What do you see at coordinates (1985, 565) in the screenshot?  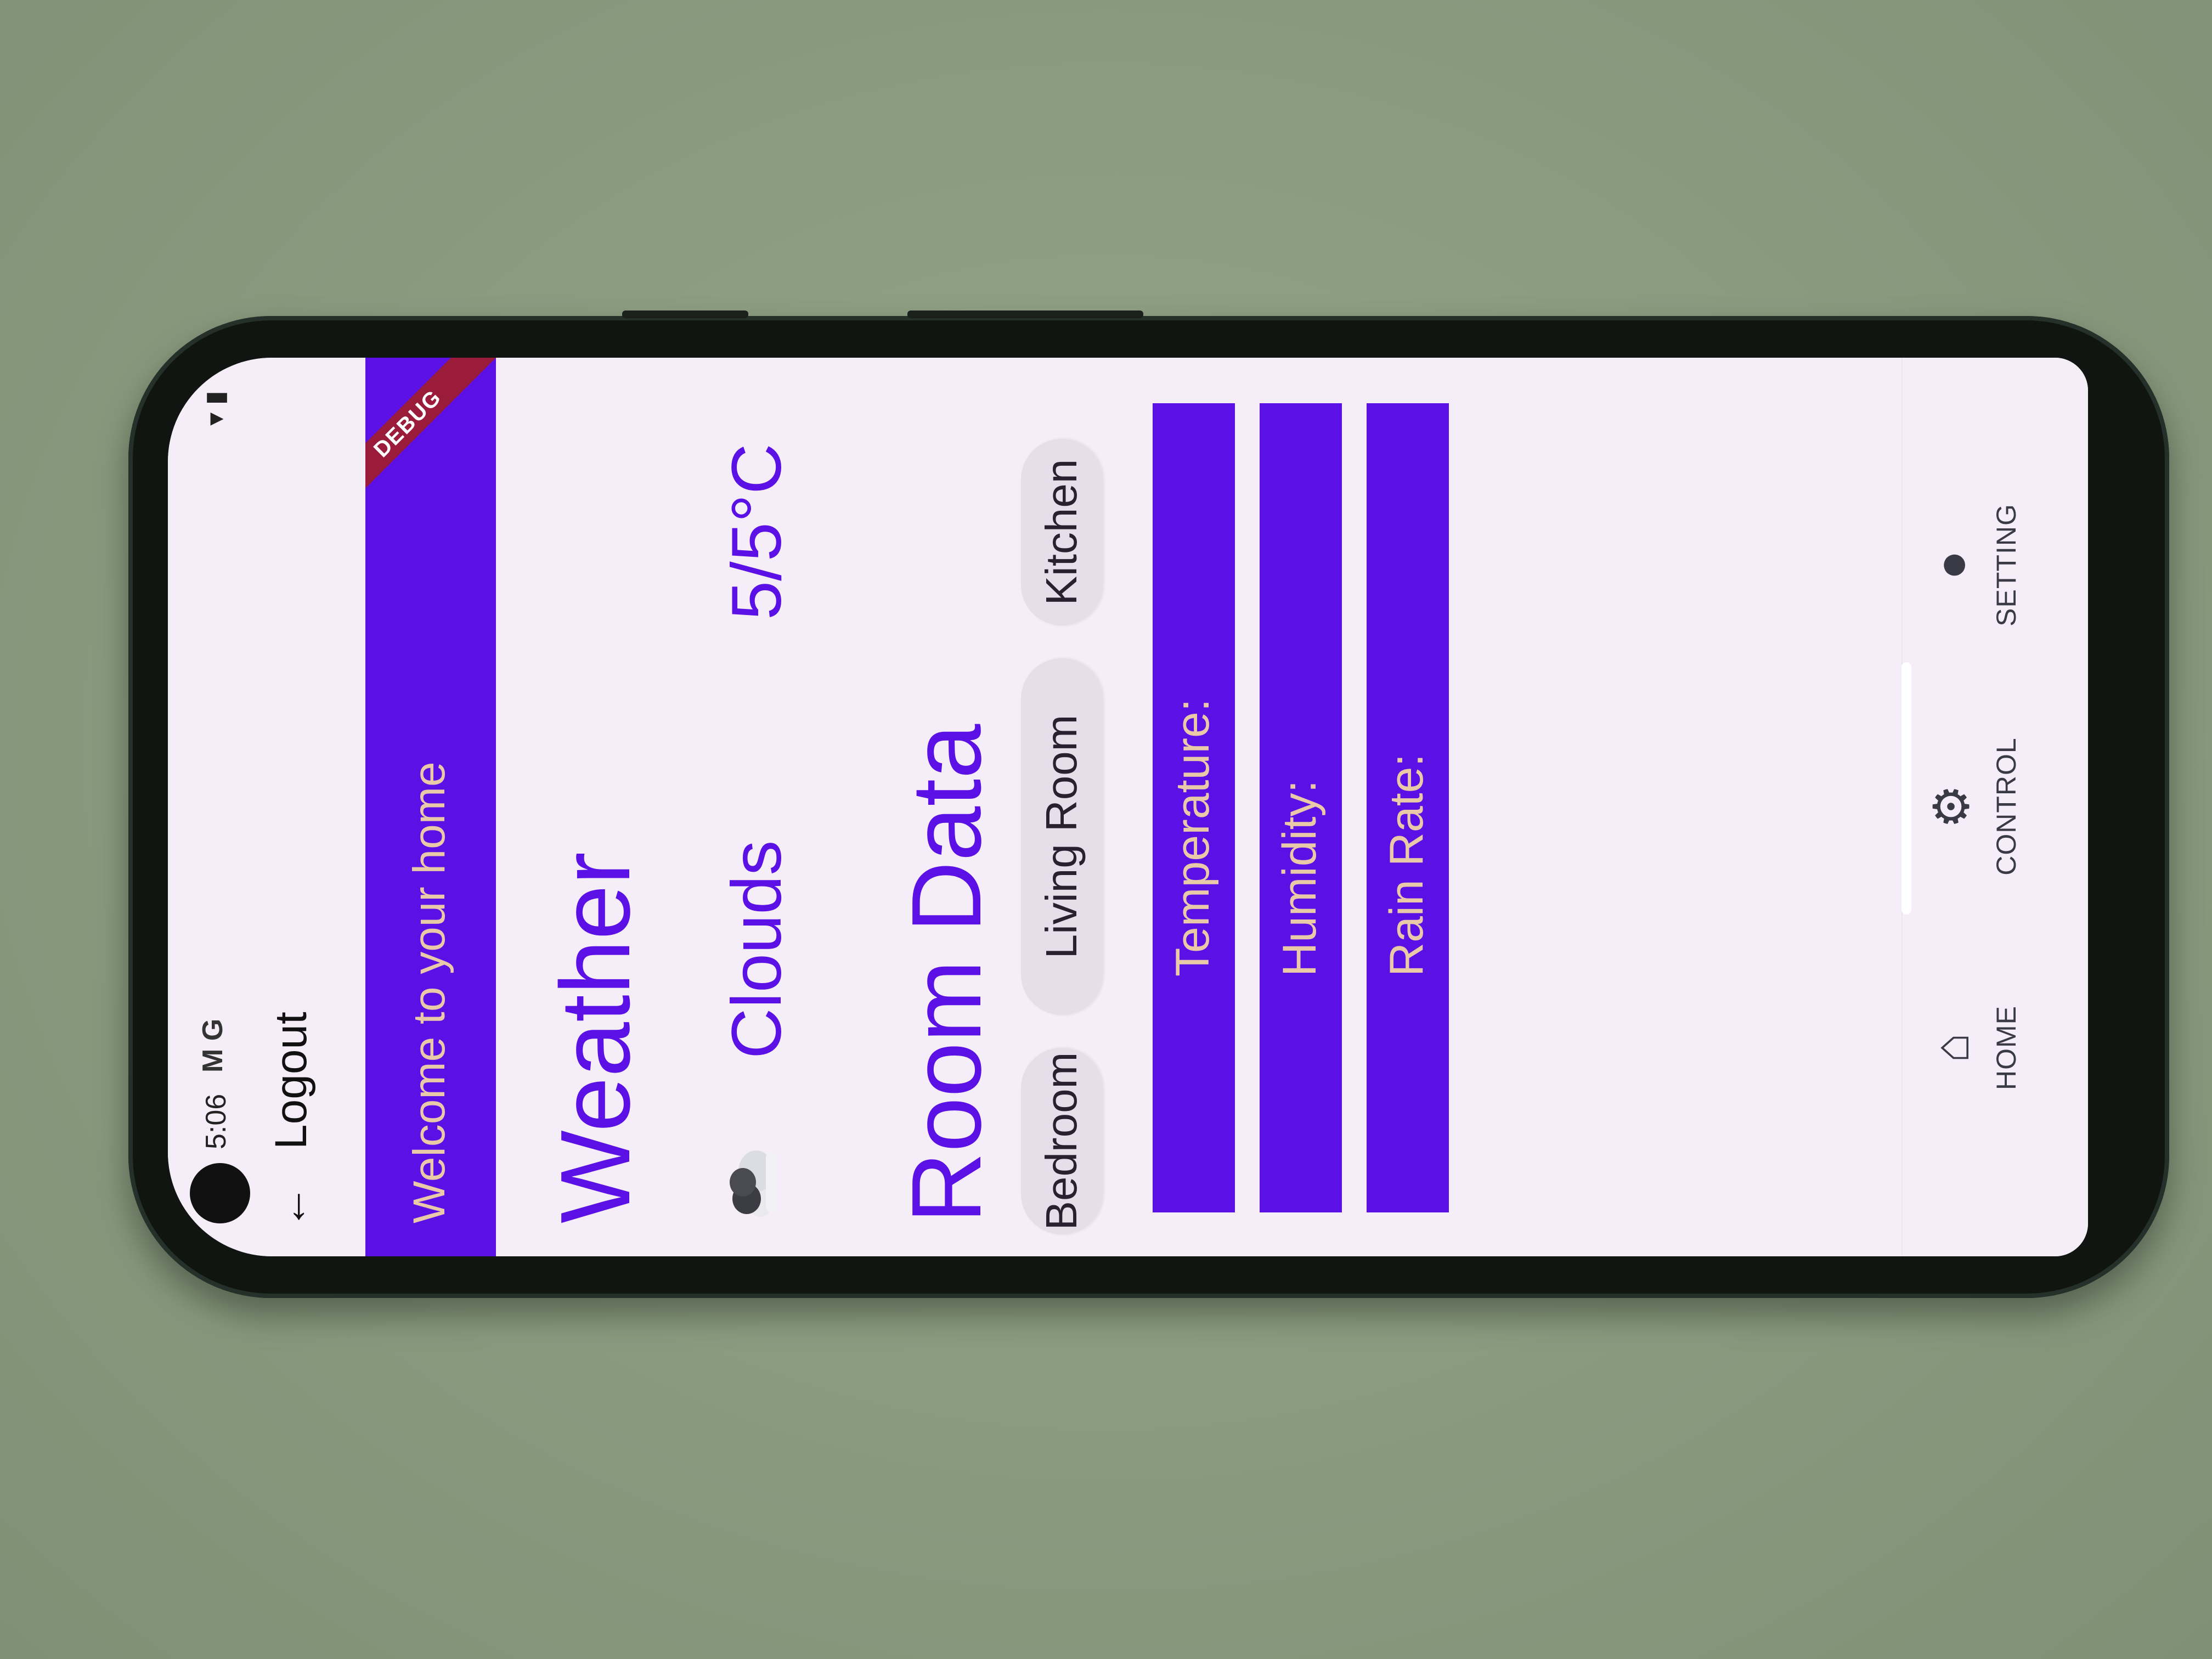 I see `nav-setting: ● SETTING` at bounding box center [1985, 565].